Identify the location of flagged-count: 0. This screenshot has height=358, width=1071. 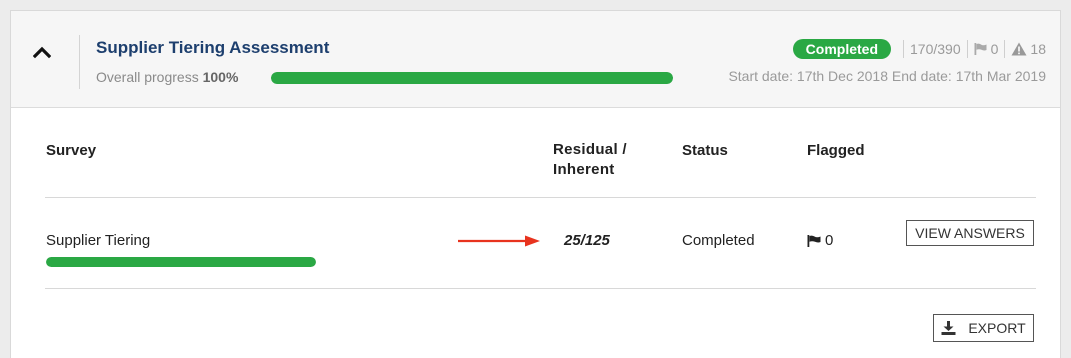
(829, 240).